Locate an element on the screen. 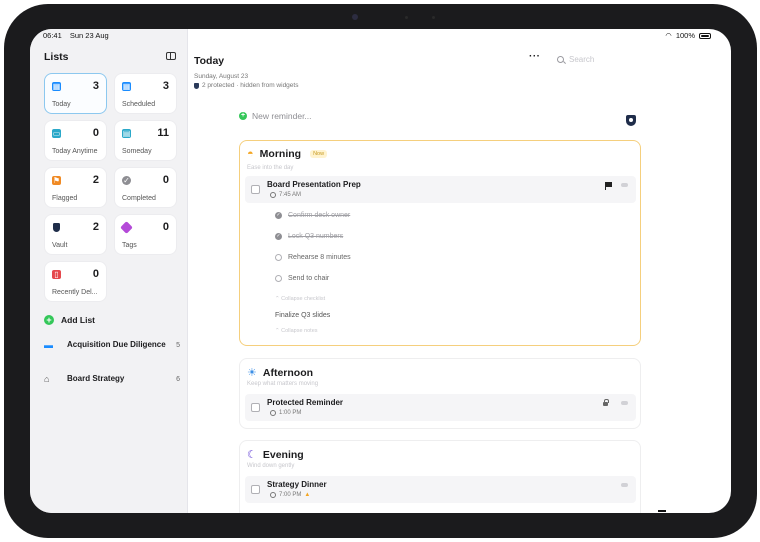 This screenshot has height=542, width=760. smart-list-count: 2 is located at coordinates (95, 227).